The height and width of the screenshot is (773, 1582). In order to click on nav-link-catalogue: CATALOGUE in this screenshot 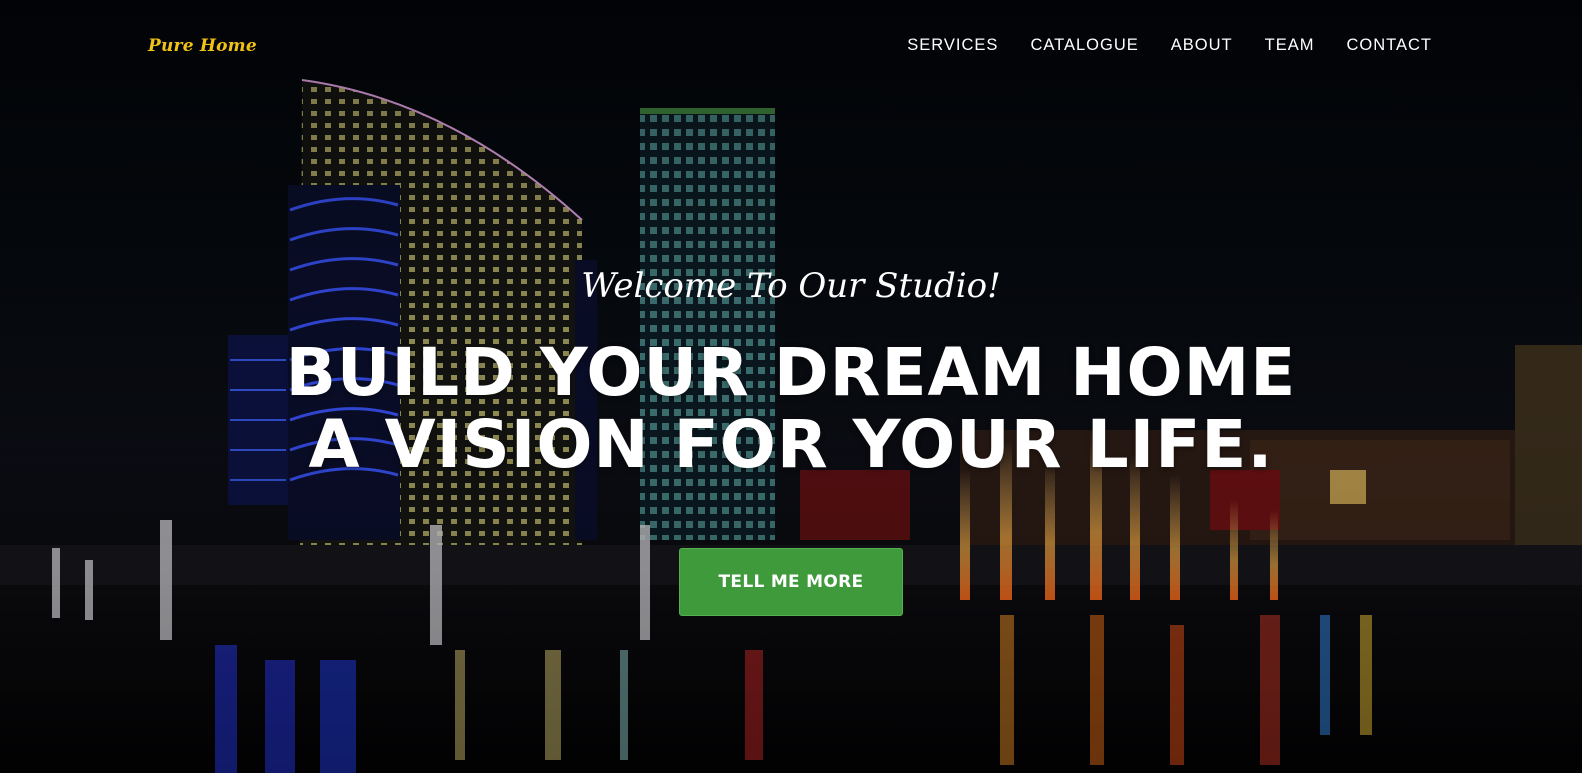, I will do `click(1084, 45)`.